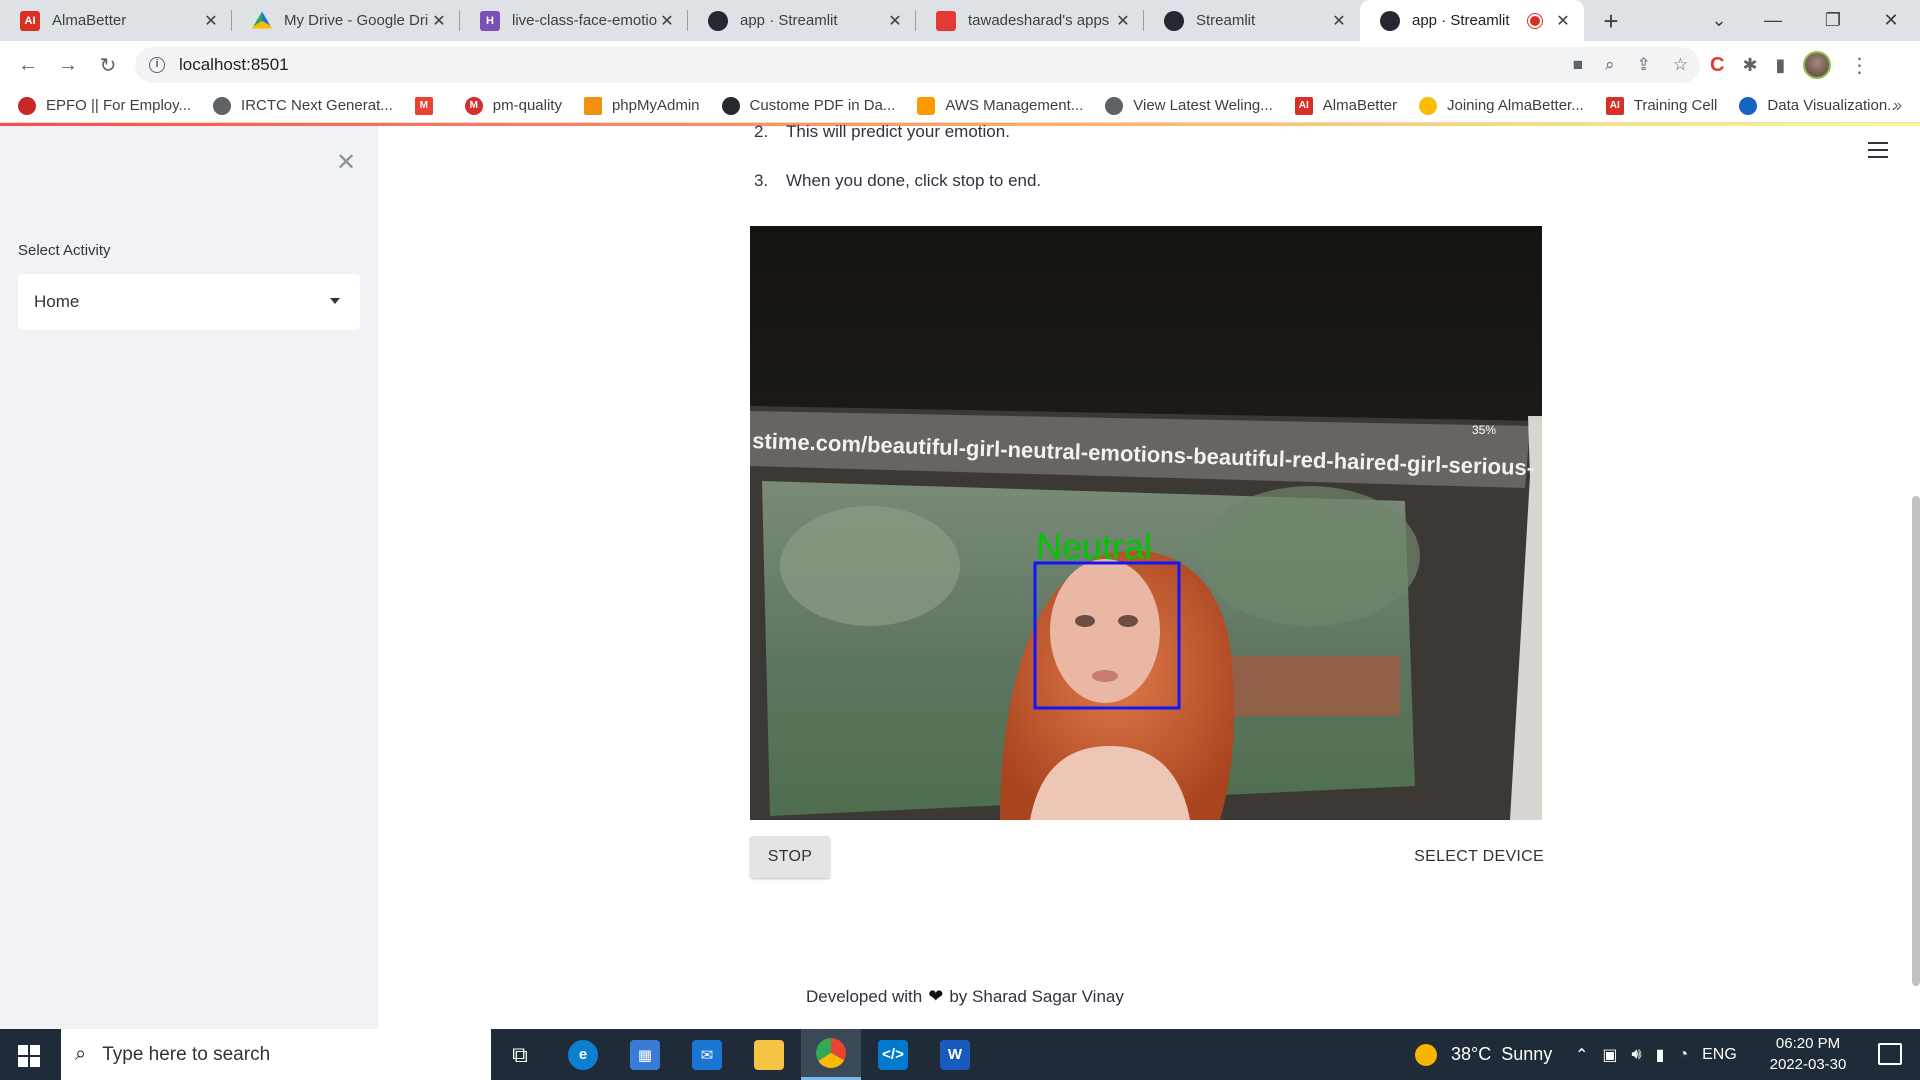 The height and width of the screenshot is (1080, 1920). What do you see at coordinates (730, 105) in the screenshot?
I see `github-icon` at bounding box center [730, 105].